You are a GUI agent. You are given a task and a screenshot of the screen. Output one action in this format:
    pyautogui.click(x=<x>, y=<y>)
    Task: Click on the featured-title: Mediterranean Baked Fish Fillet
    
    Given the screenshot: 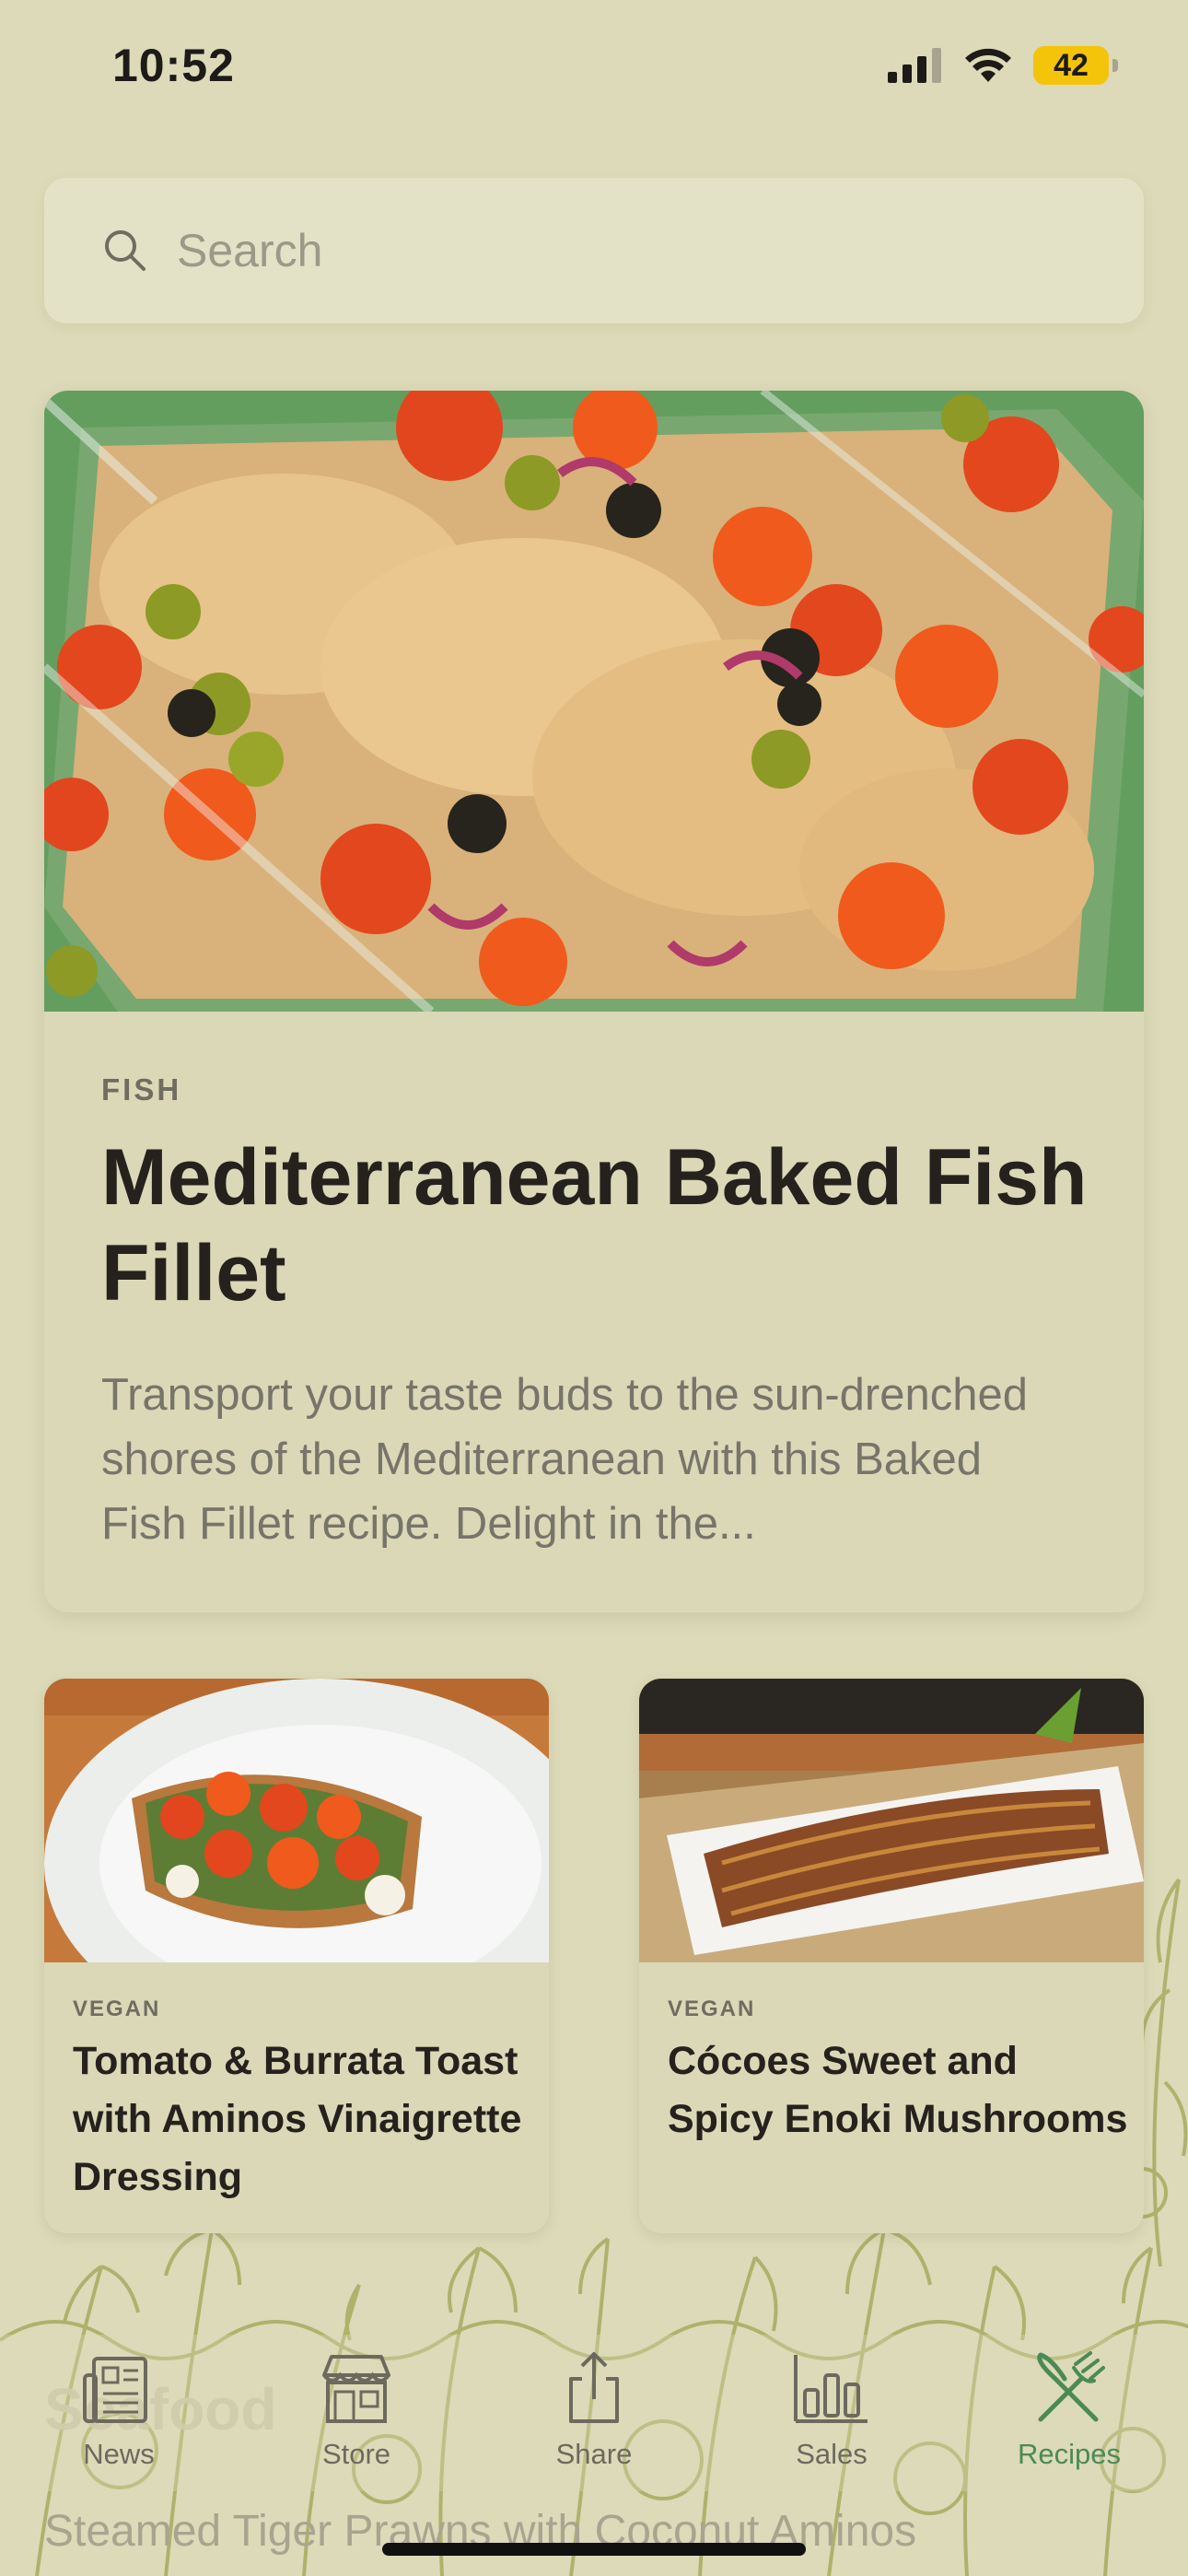 What is the action you would take?
    pyautogui.click(x=594, y=1225)
    